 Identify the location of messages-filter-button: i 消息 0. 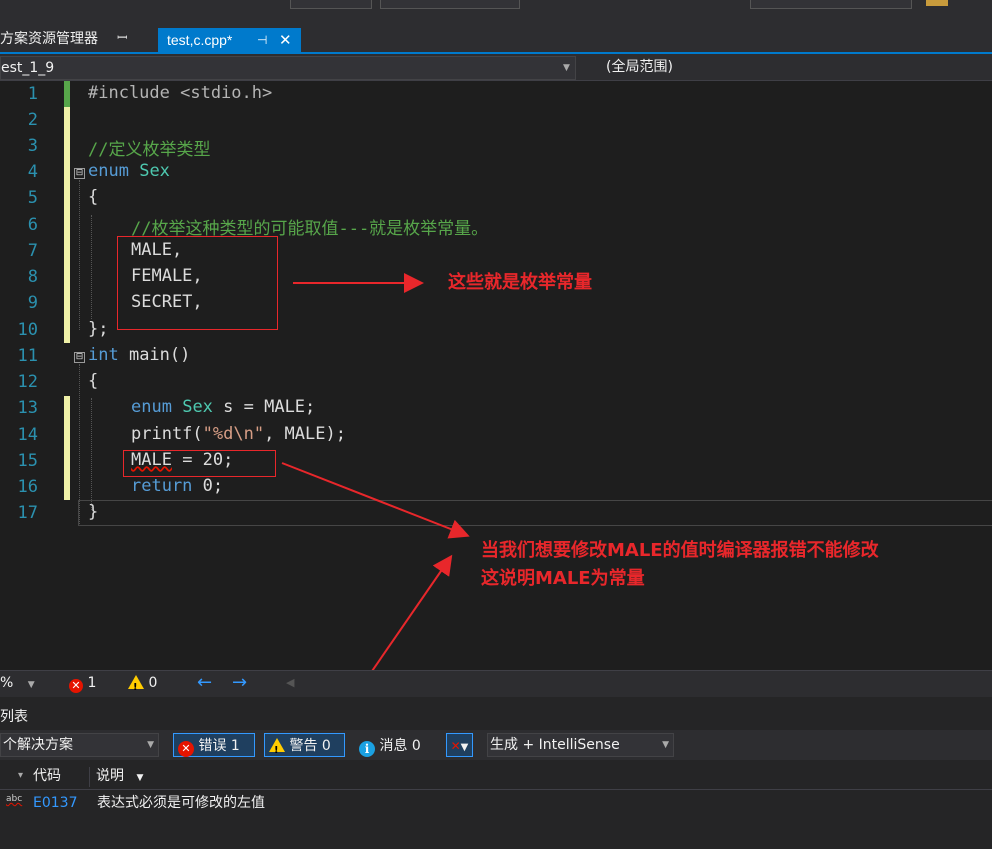
(395, 745).